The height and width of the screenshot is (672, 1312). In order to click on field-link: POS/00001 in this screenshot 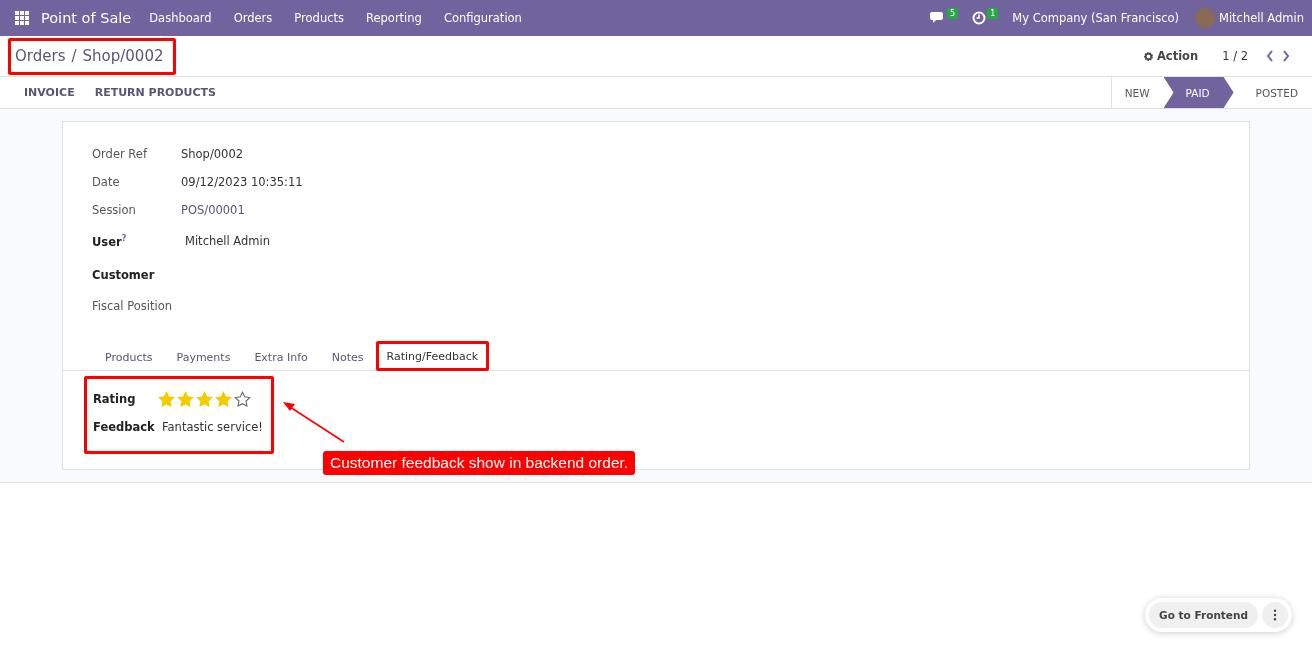, I will do `click(213, 210)`.